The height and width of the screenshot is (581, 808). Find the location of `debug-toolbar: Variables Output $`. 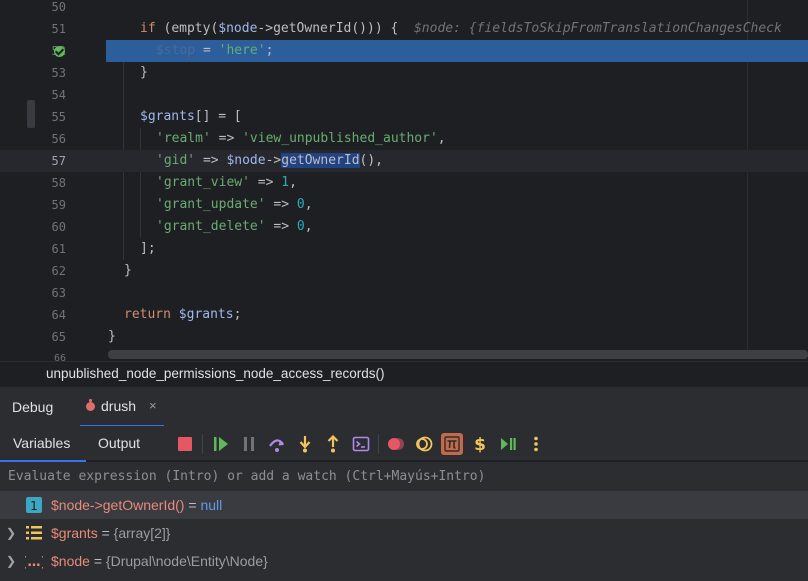

debug-toolbar: Variables Output $ is located at coordinates (404, 444).